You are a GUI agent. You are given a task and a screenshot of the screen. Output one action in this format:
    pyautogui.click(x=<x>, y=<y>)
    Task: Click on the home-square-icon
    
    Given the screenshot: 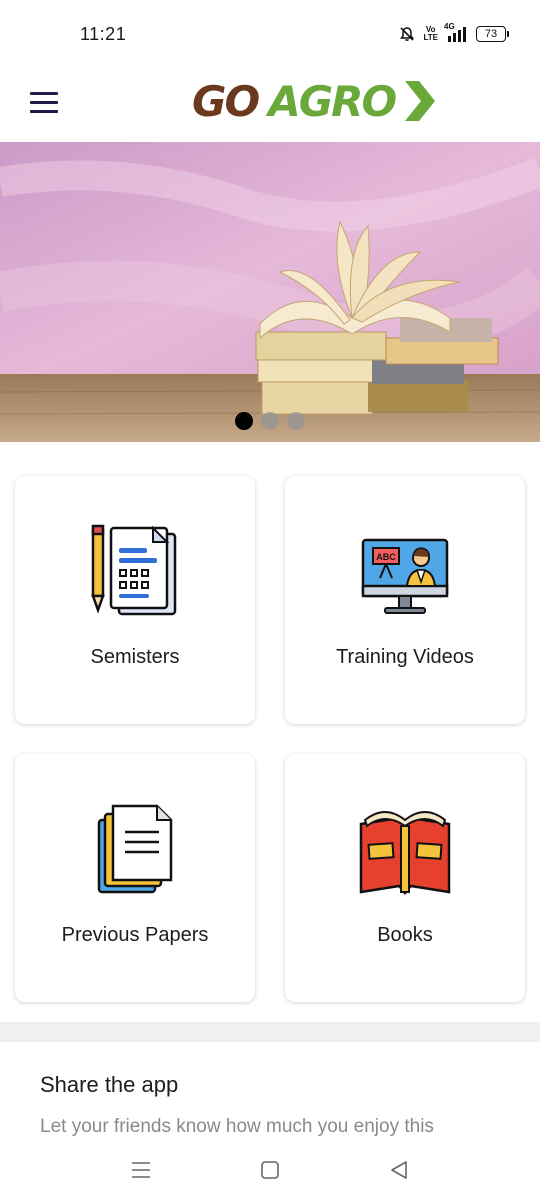 What is the action you would take?
    pyautogui.click(x=270, y=1170)
    